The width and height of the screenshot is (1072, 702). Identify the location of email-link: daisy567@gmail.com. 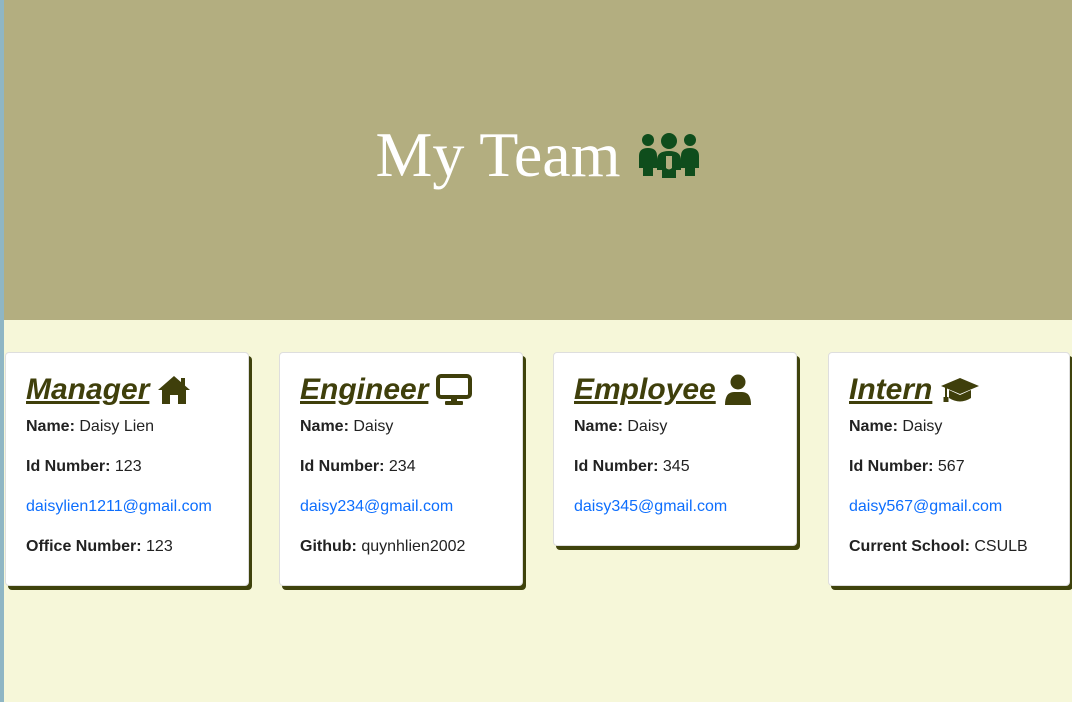
(925, 506).